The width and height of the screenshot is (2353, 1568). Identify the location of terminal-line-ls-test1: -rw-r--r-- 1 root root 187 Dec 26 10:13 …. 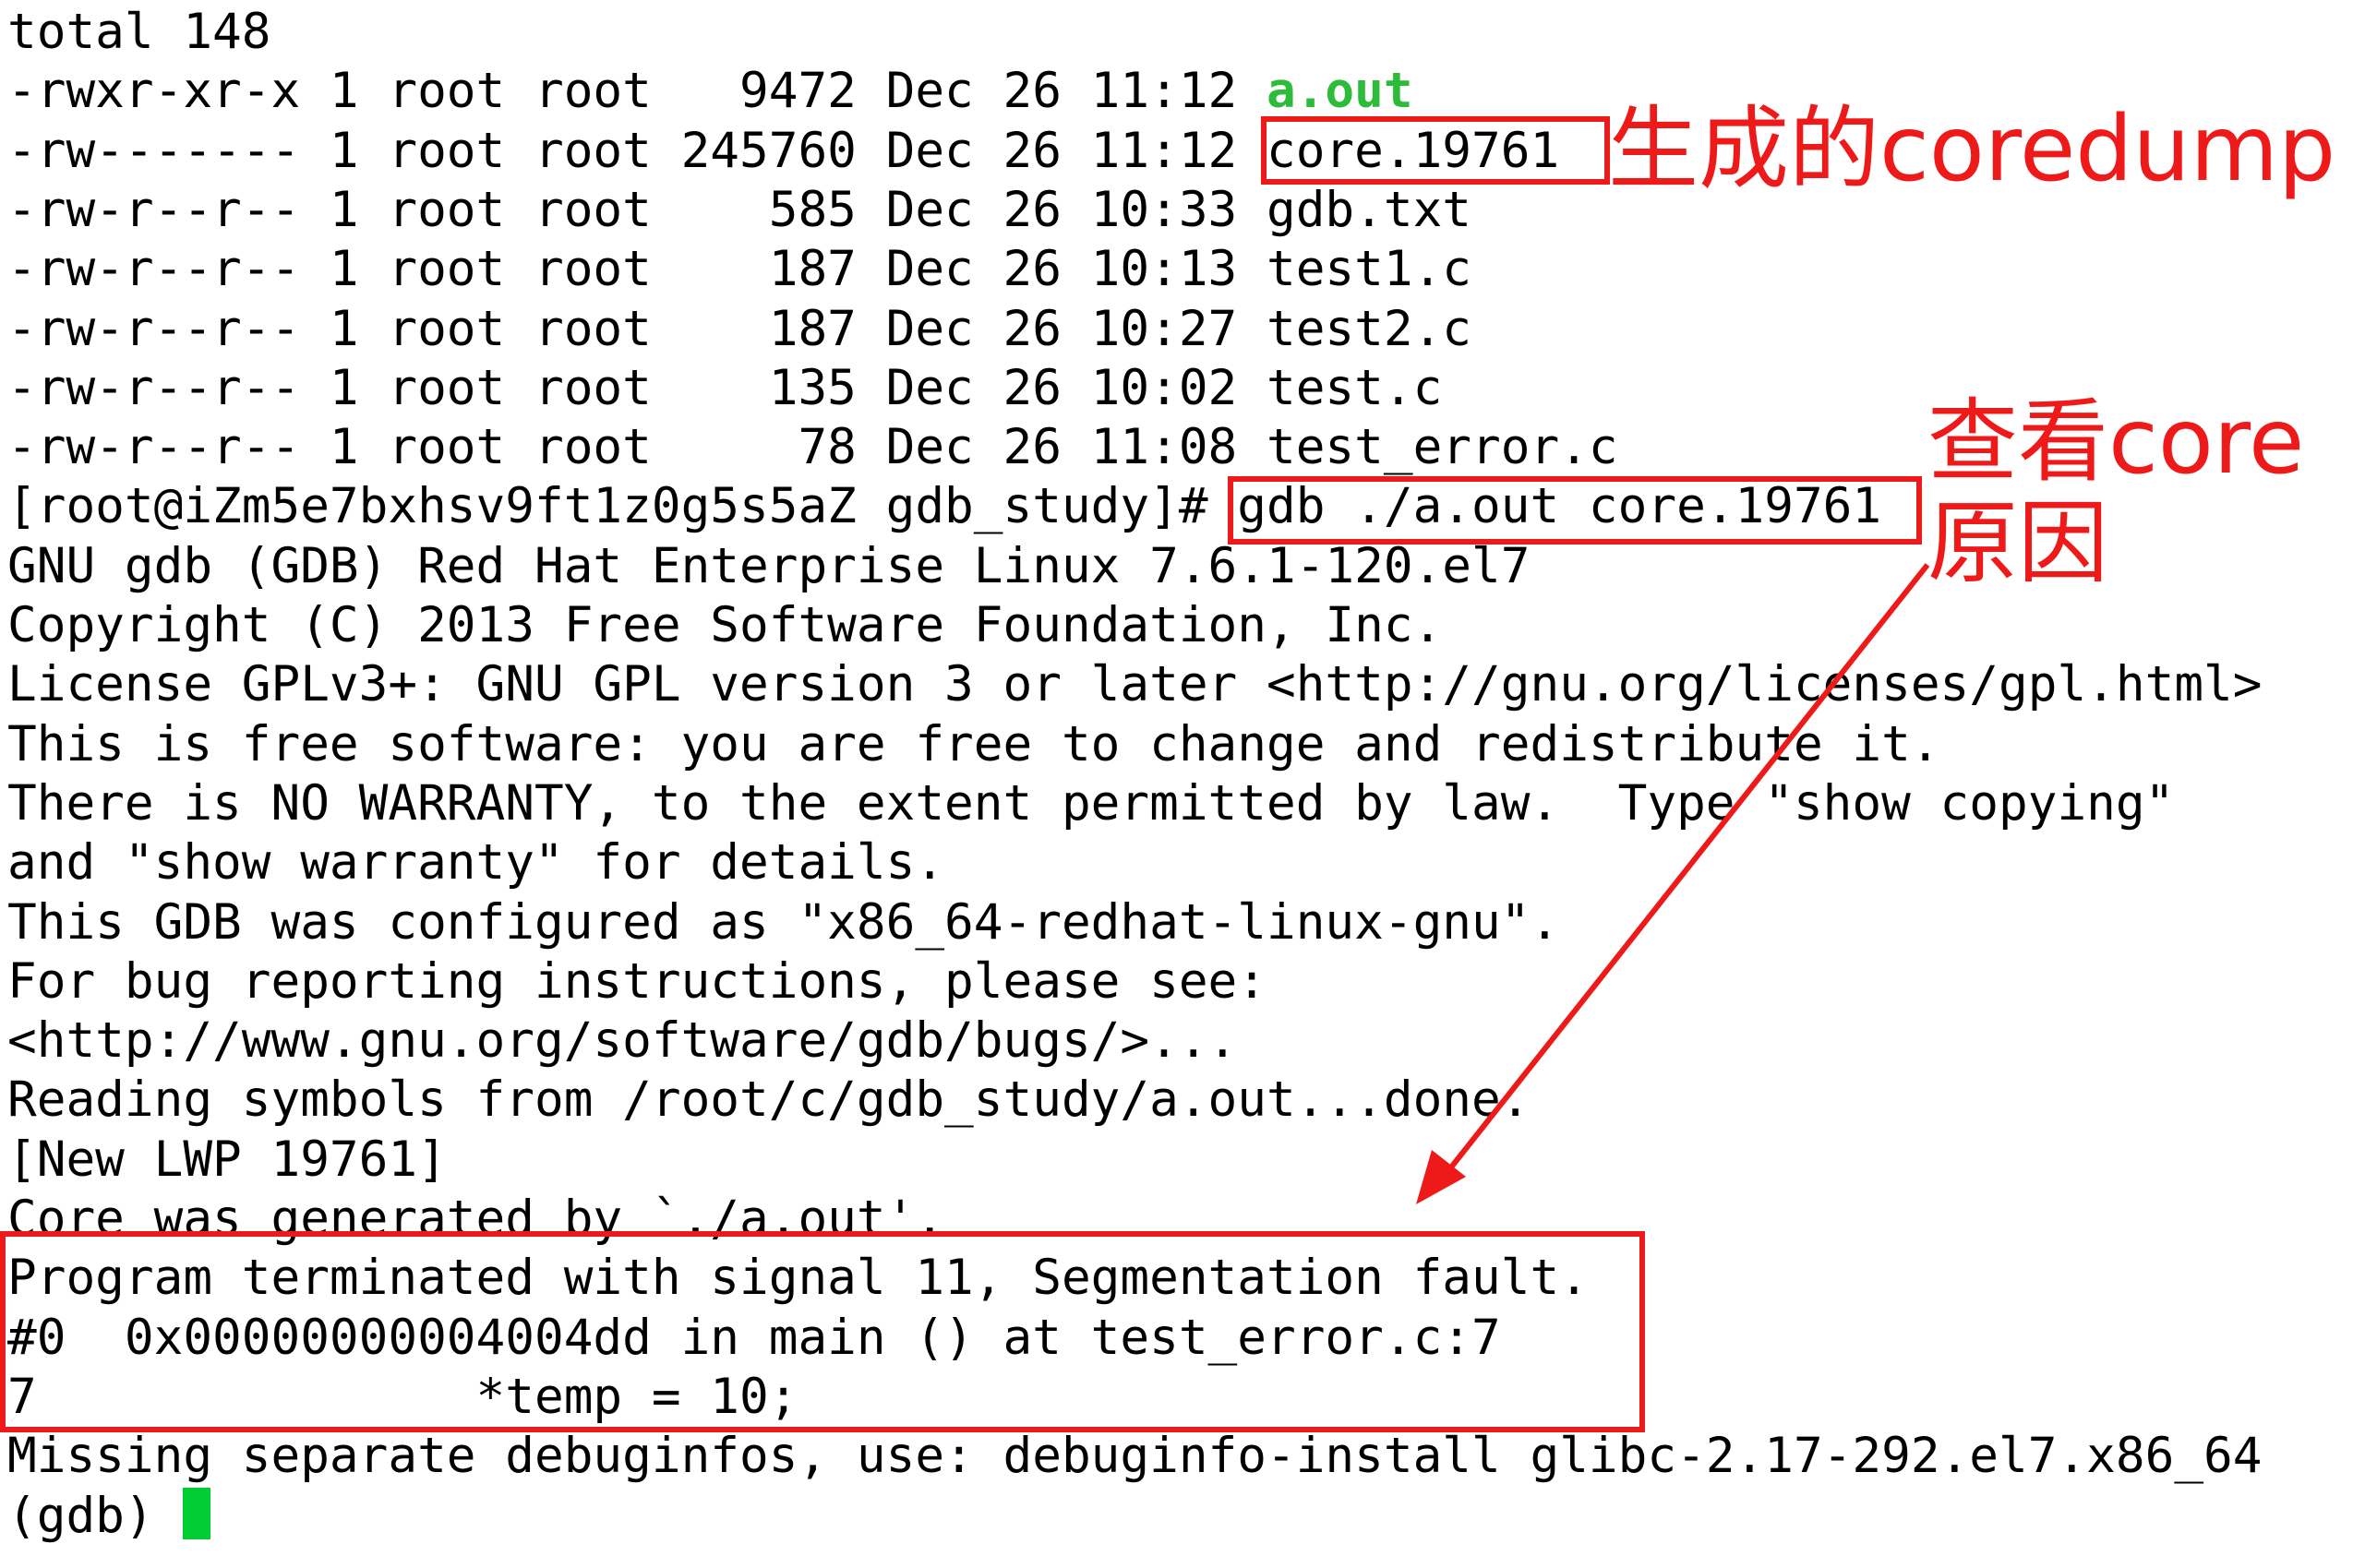
(739, 269).